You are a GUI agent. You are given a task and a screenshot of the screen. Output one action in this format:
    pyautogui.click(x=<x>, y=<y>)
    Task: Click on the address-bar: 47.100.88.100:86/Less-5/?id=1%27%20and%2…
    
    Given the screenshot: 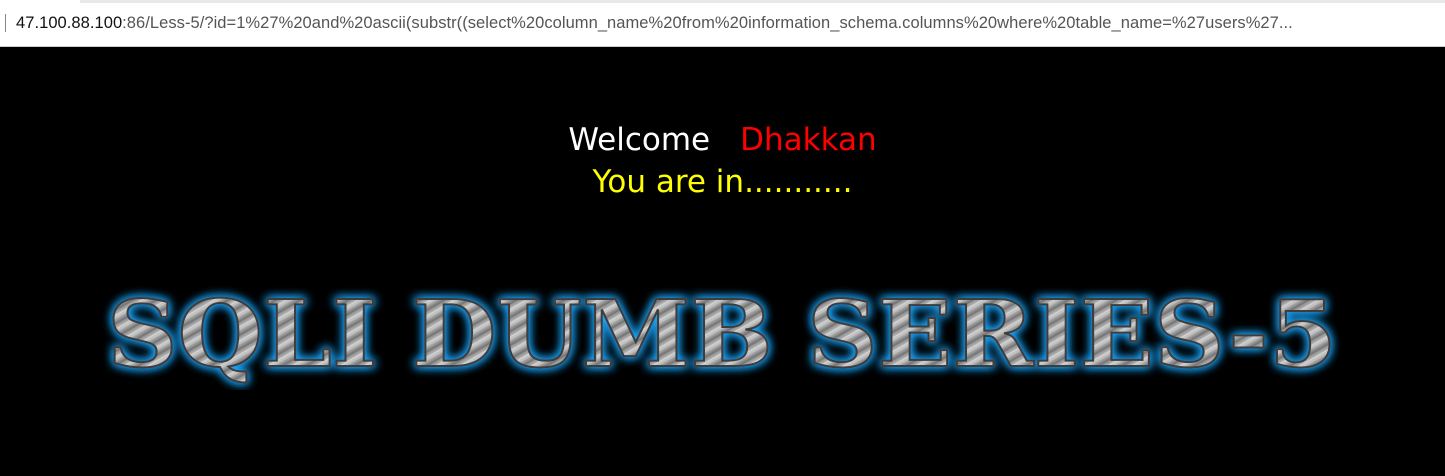 What is the action you would take?
    pyautogui.click(x=722, y=23)
    